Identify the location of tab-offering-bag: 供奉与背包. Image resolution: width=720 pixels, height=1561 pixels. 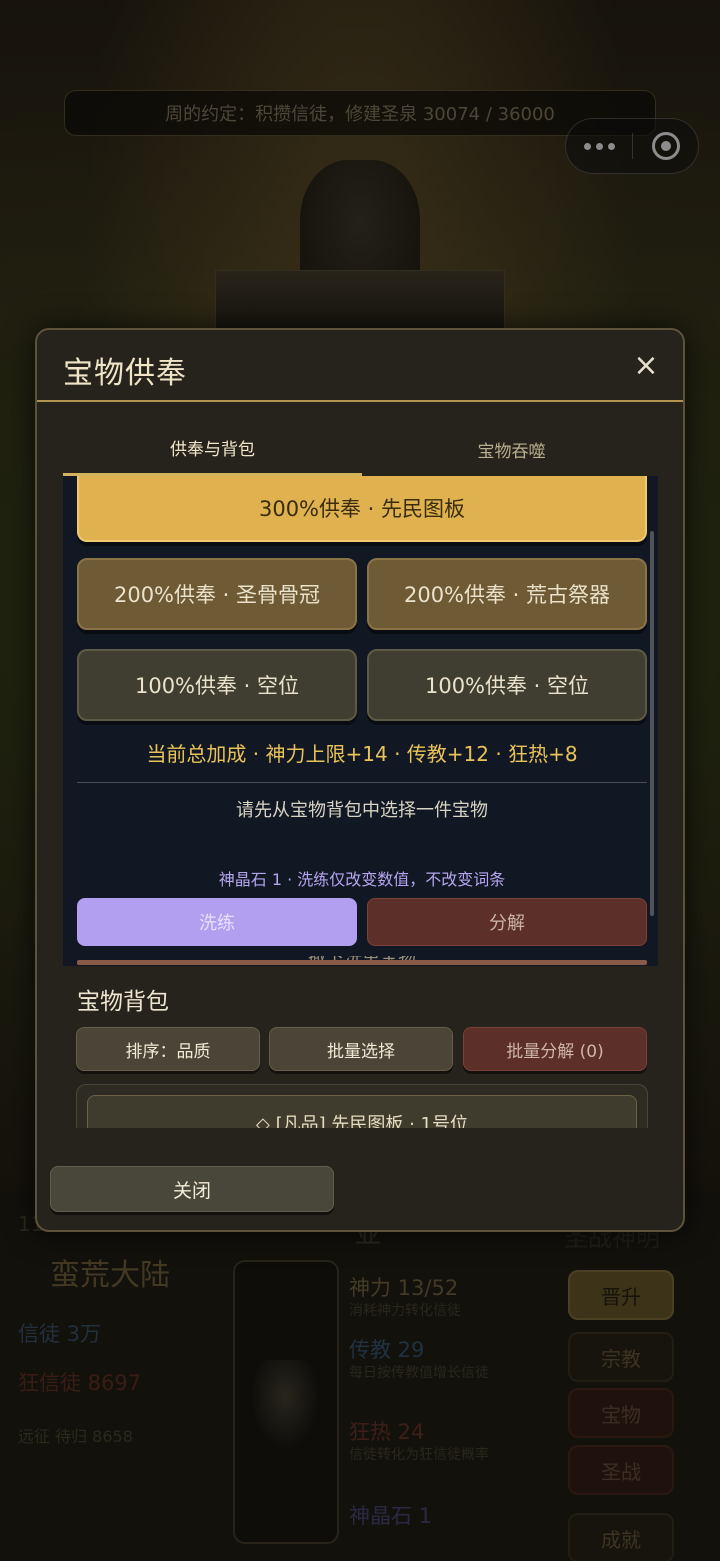
(212, 449).